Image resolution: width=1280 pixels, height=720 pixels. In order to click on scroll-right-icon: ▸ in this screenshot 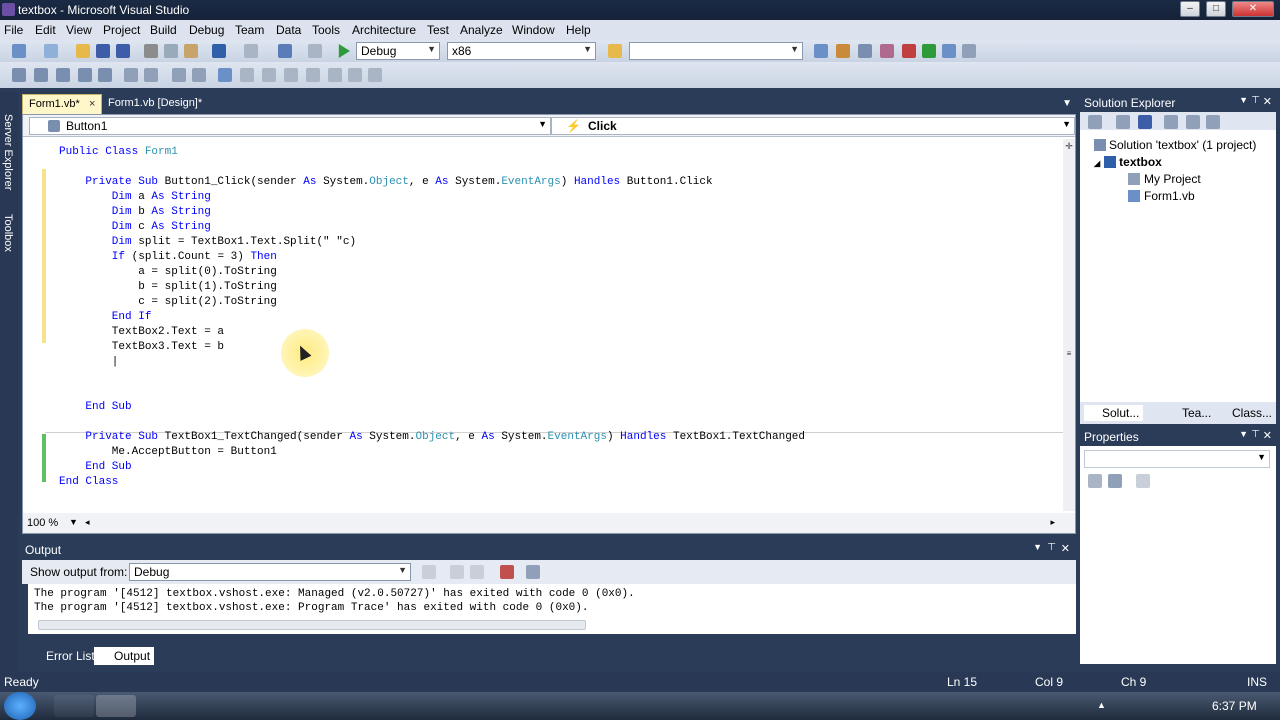, I will do `click(1052, 522)`.